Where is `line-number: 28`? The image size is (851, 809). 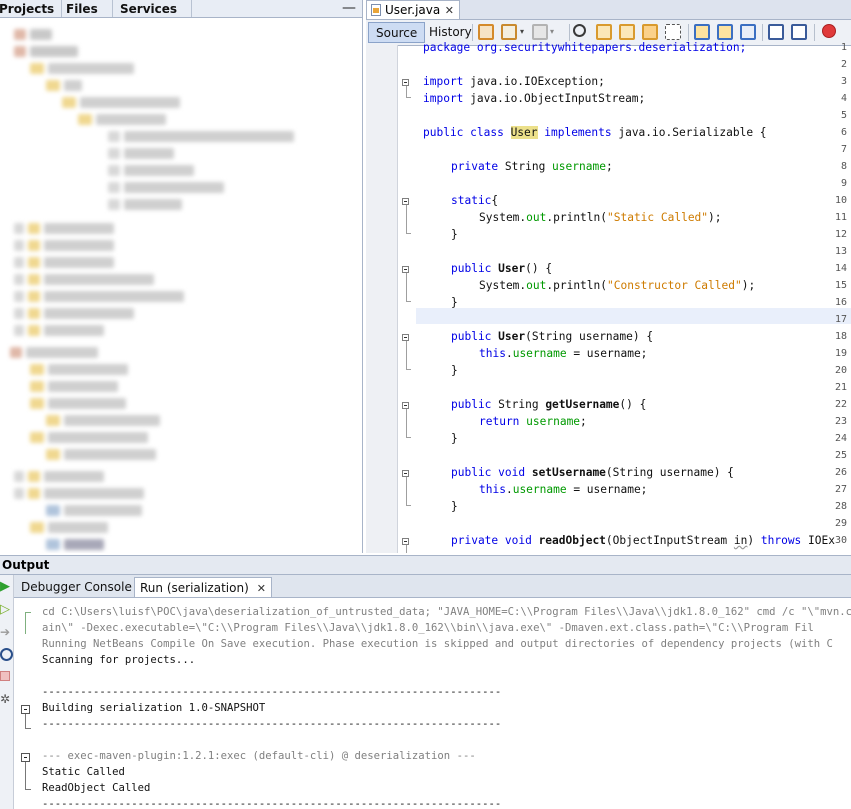 line-number: 28 is located at coordinates (840, 506).